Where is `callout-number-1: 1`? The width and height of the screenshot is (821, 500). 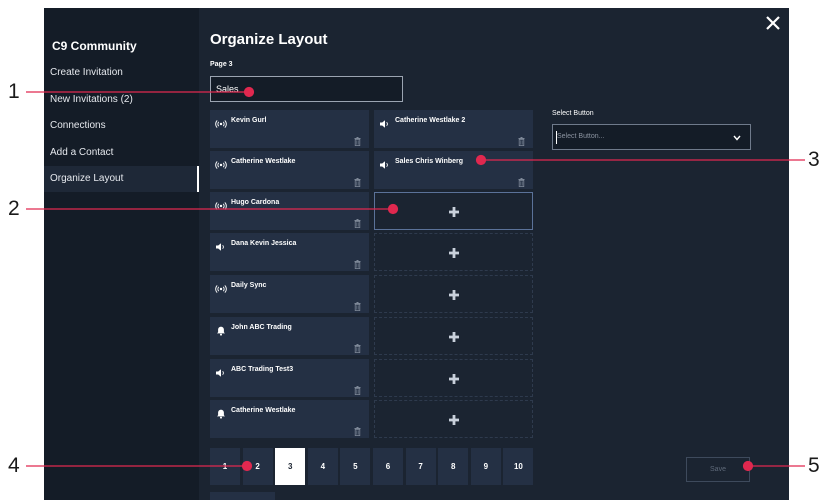
callout-number-1: 1 is located at coordinates (14, 91).